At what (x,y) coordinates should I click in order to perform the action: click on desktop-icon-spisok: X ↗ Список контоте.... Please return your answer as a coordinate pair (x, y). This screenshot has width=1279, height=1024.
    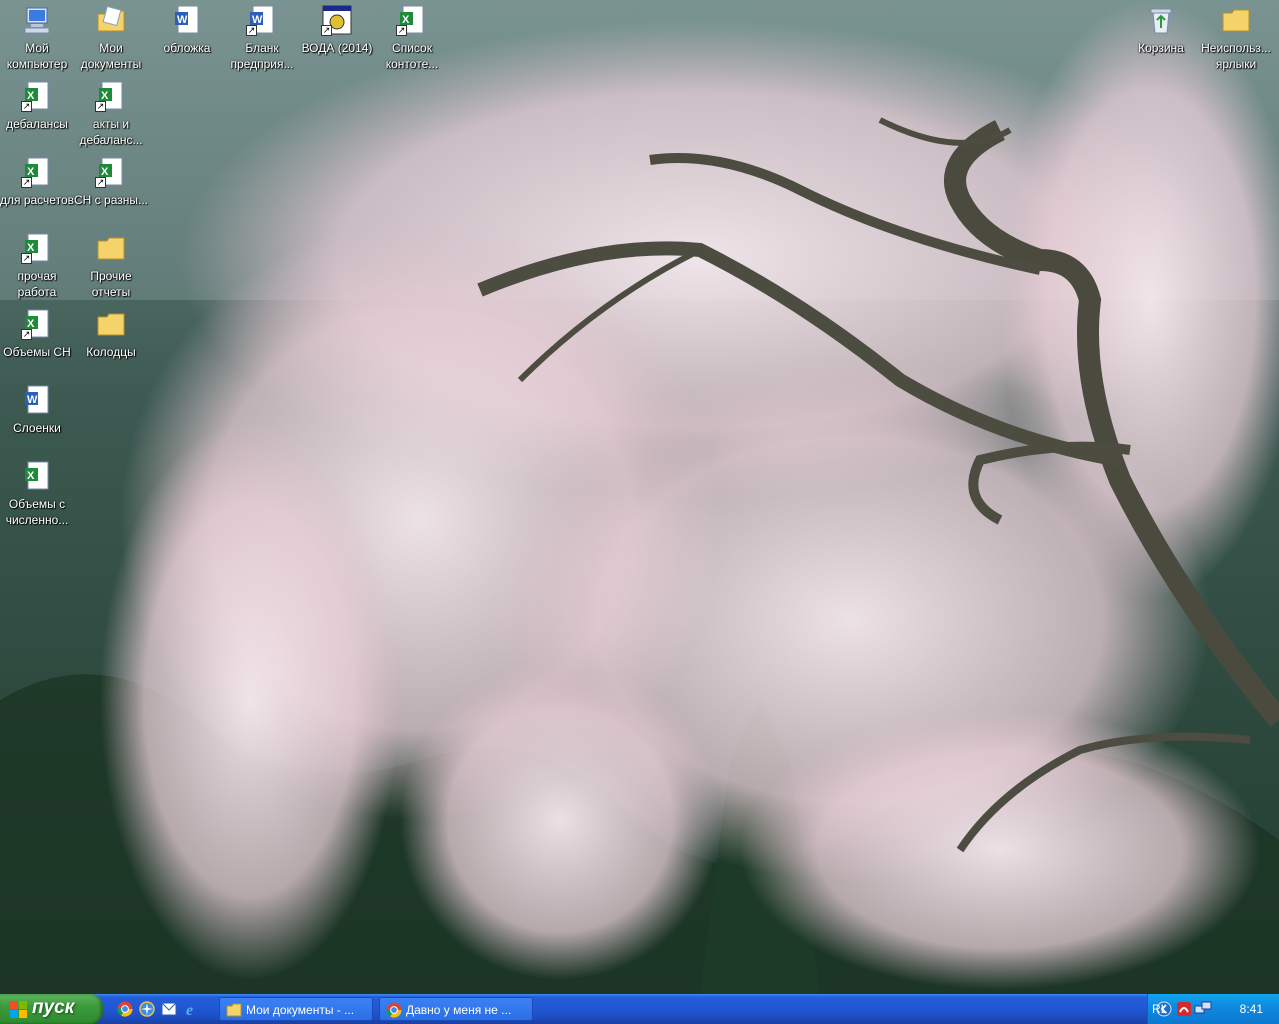
    Looking at the image, I should click on (412, 38).